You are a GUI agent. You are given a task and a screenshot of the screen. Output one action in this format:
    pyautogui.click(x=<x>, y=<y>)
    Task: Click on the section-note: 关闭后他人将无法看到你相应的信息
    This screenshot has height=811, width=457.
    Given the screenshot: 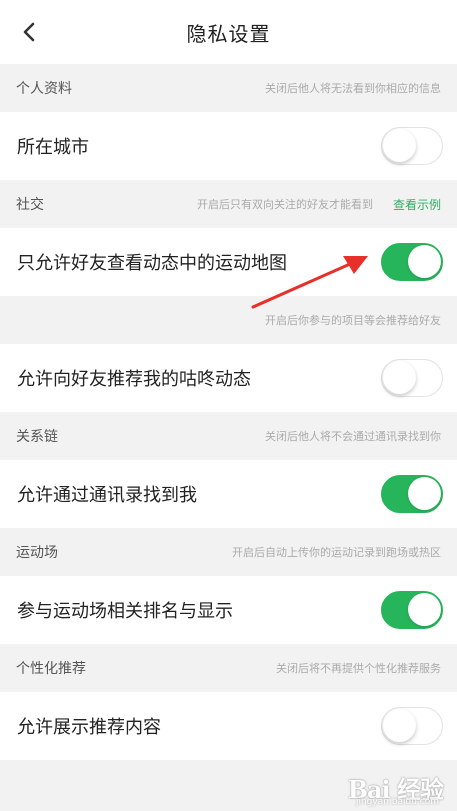 What is the action you would take?
    pyautogui.click(x=353, y=88)
    